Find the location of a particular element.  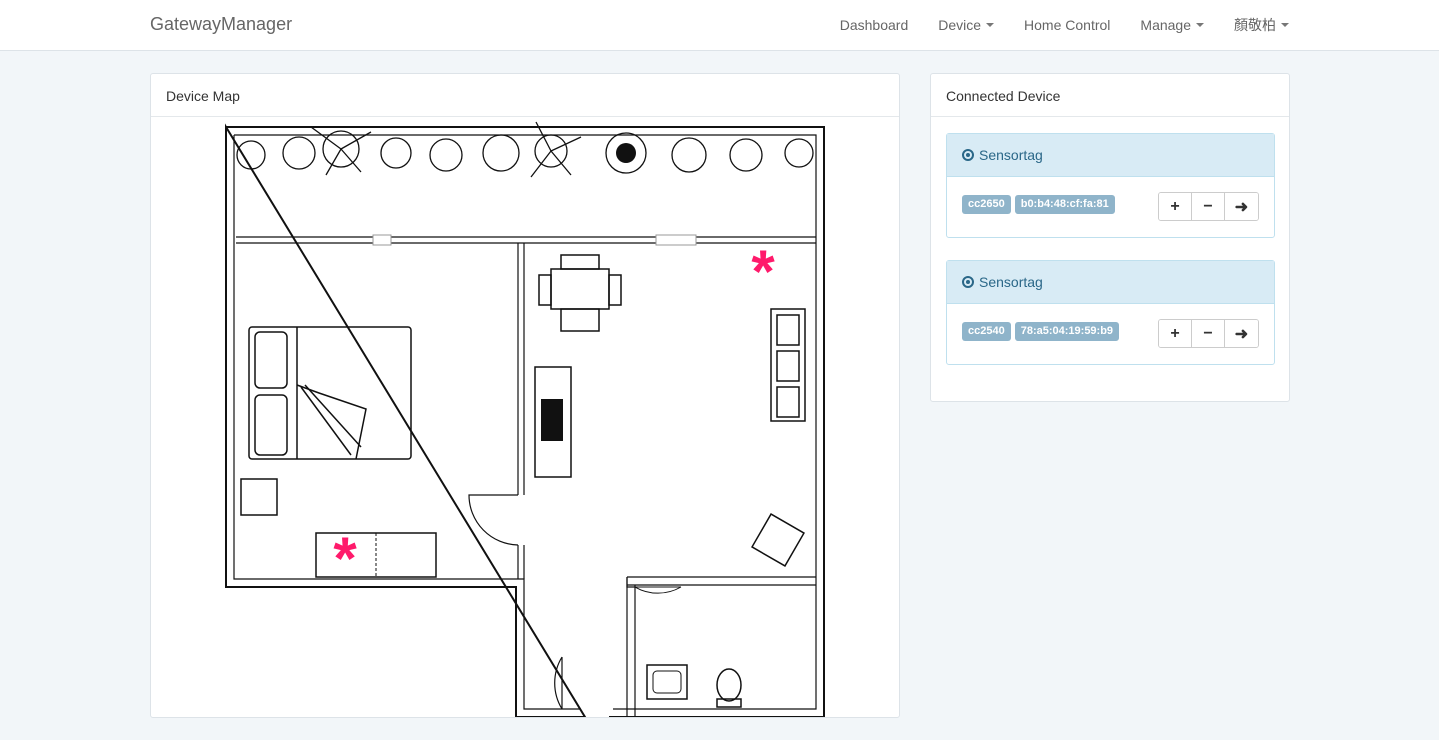

nav-user-label: 顏敬柏 is located at coordinates (1255, 25).